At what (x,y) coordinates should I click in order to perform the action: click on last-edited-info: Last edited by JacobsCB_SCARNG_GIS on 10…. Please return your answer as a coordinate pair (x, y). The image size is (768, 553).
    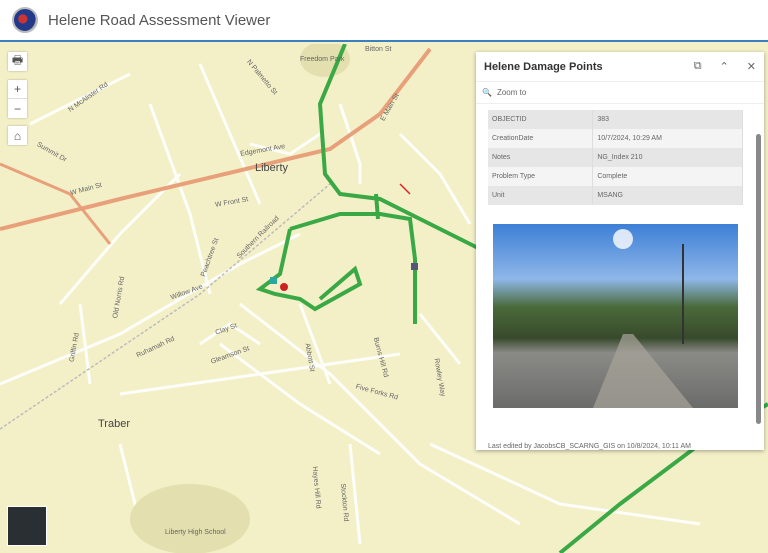
    Looking at the image, I should click on (589, 446).